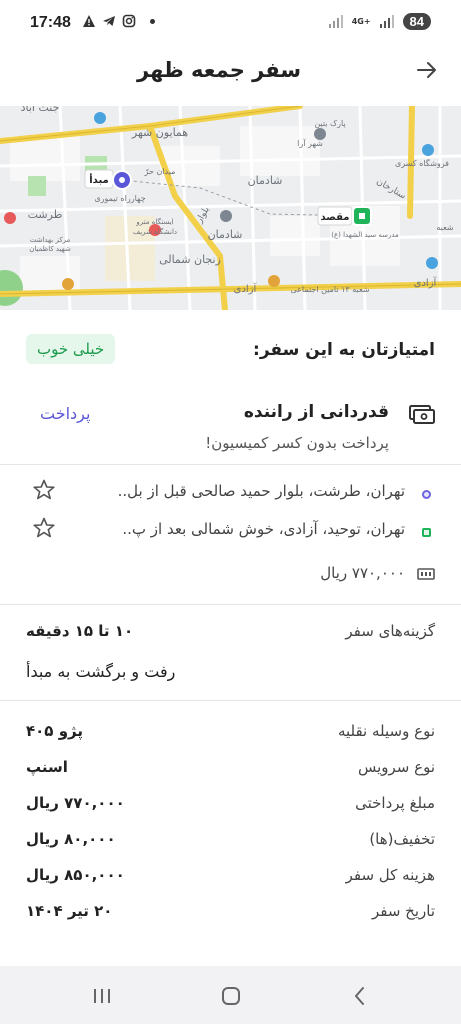 This screenshot has height=1024, width=461. Describe the element at coordinates (219, 70) in the screenshot. I see `page-title: سفر جمعه ظهر` at that location.